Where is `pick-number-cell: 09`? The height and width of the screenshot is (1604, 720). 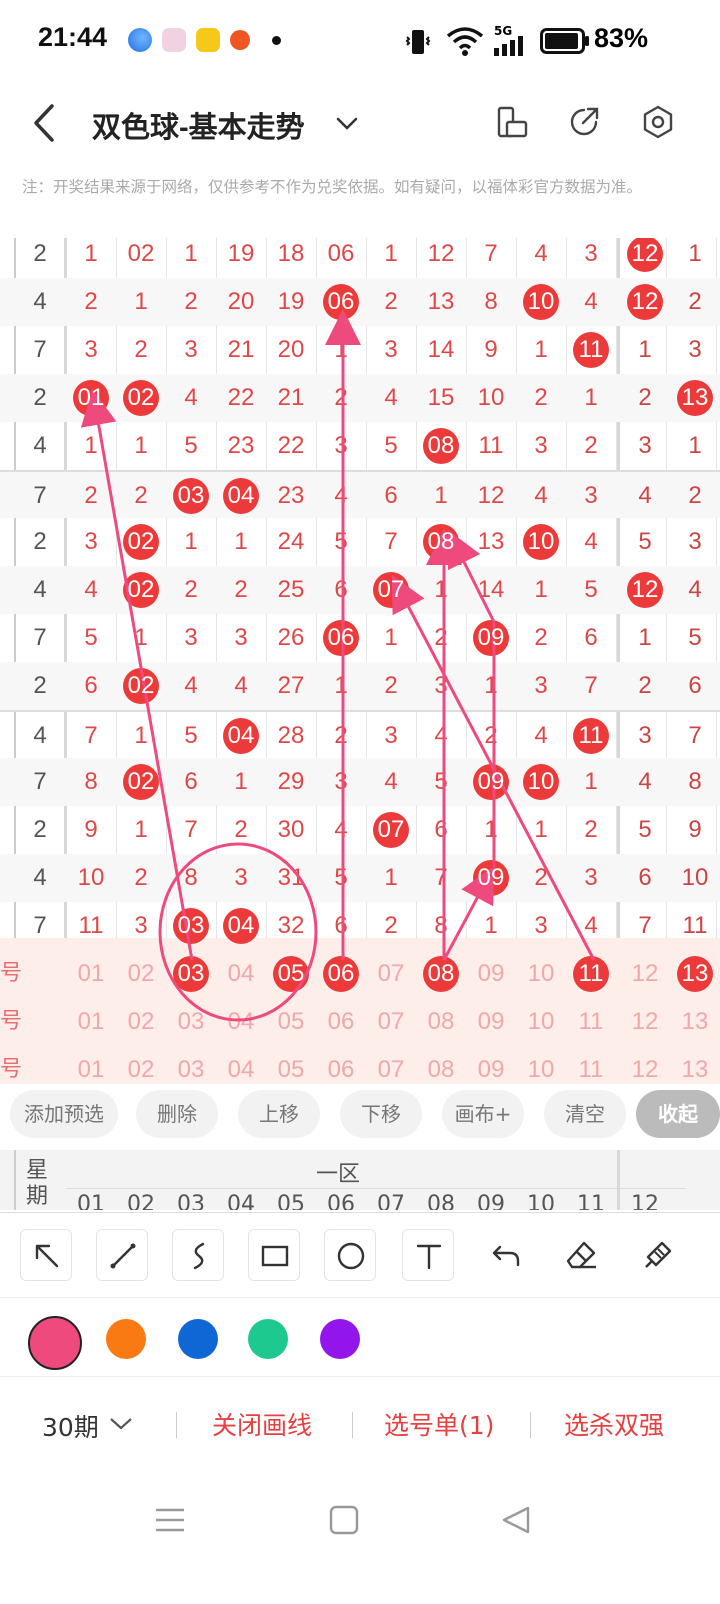
pick-number-cell: 09 is located at coordinates (491, 1065).